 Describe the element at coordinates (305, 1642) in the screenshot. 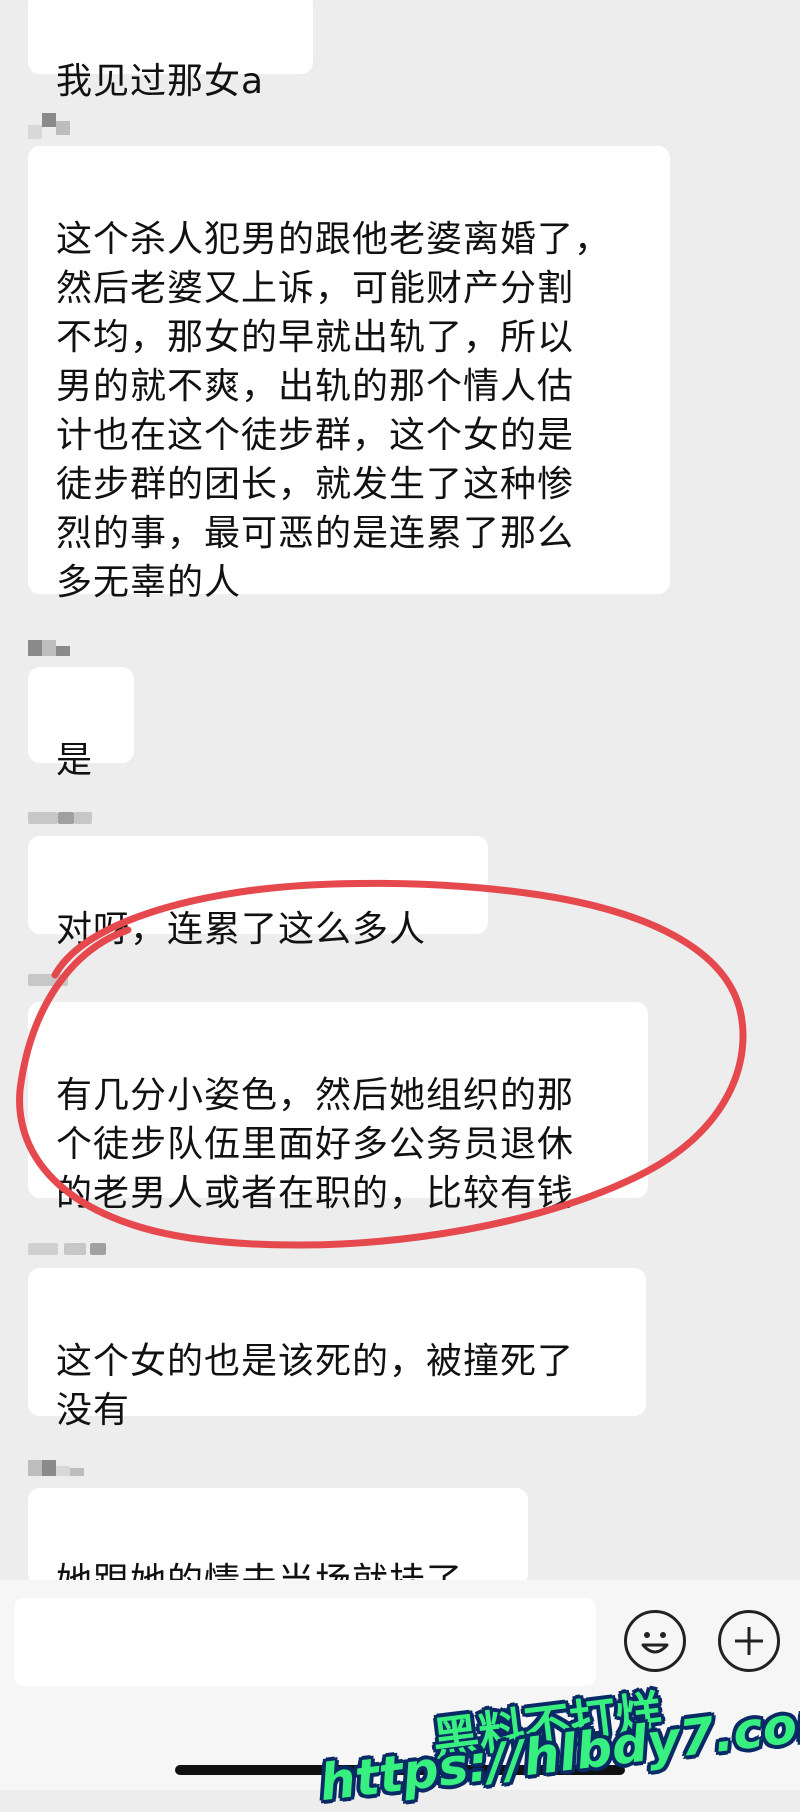

I see `message-input` at that location.